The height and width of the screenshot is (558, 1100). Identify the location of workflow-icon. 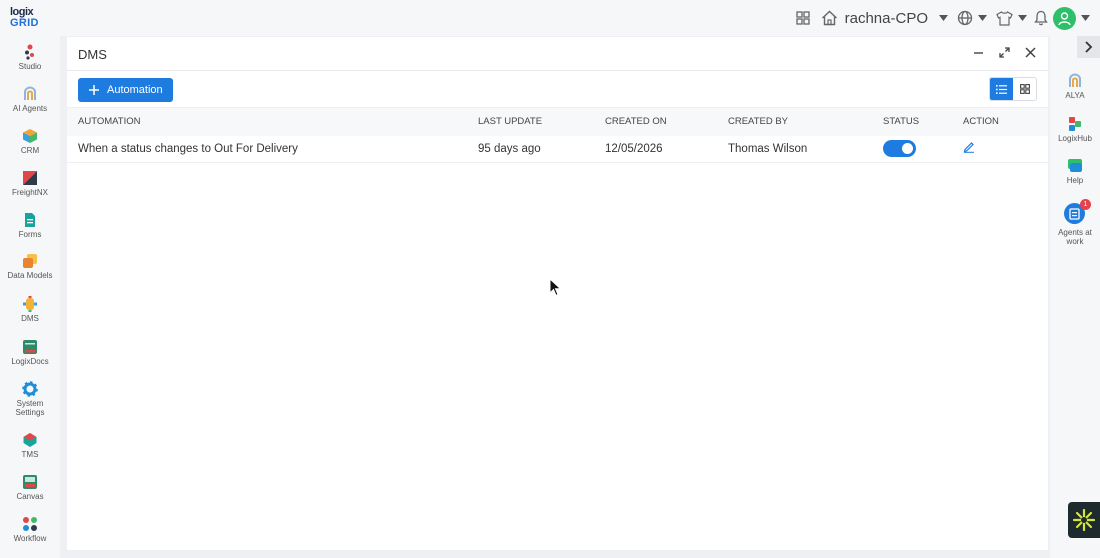
(30, 524).